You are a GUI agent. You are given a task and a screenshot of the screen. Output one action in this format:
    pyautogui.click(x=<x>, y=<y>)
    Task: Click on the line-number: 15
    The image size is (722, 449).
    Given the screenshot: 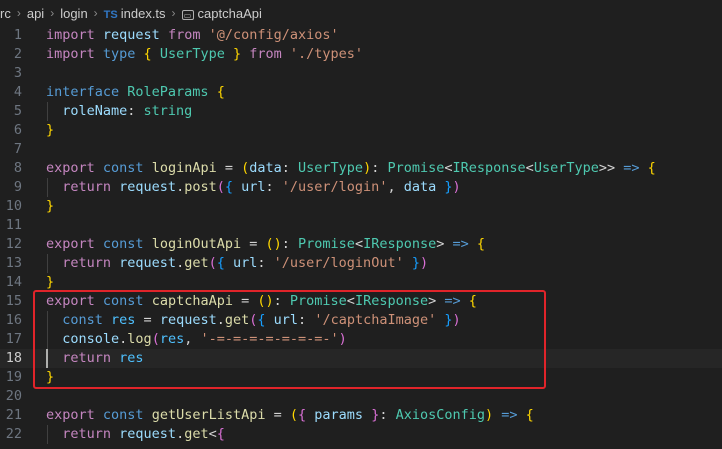 What is the action you would take?
    pyautogui.click(x=13, y=301)
    